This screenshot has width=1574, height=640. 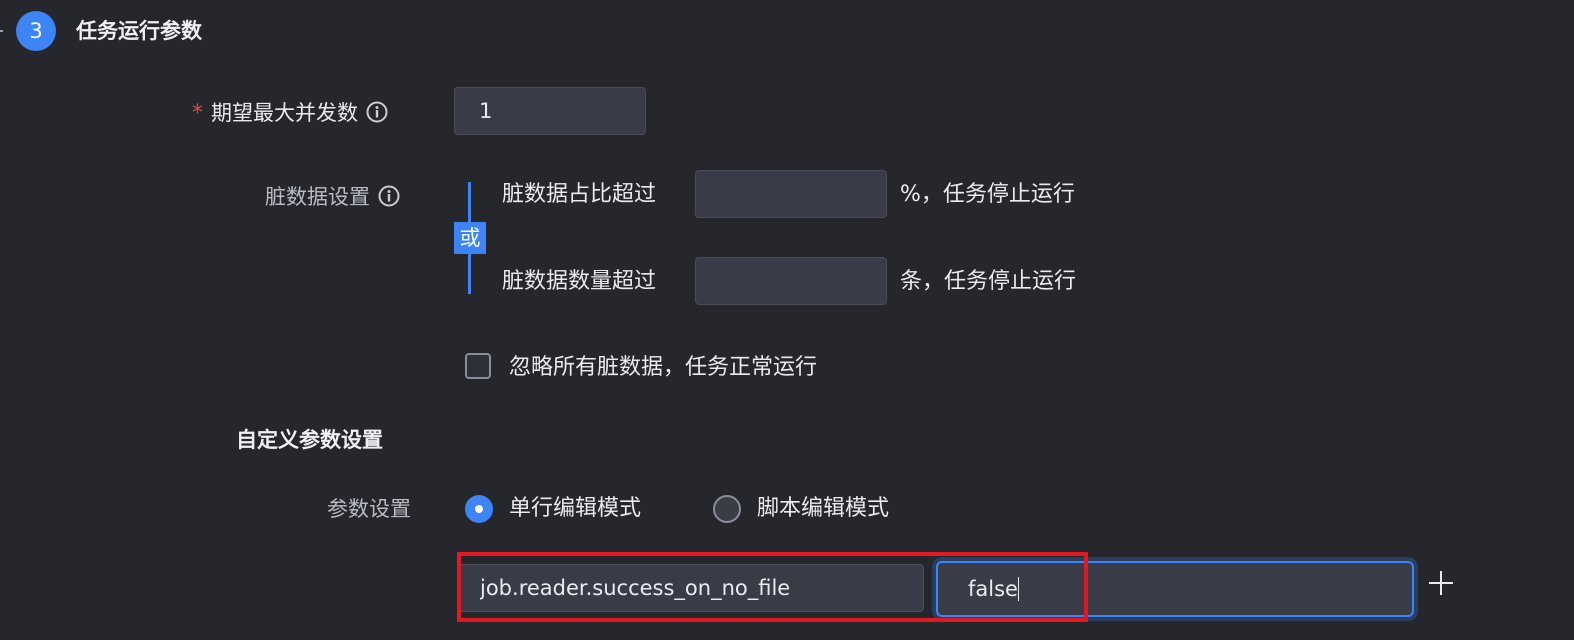 I want to click on dirty-data-label-group: 脏数据设置, so click(x=332, y=198).